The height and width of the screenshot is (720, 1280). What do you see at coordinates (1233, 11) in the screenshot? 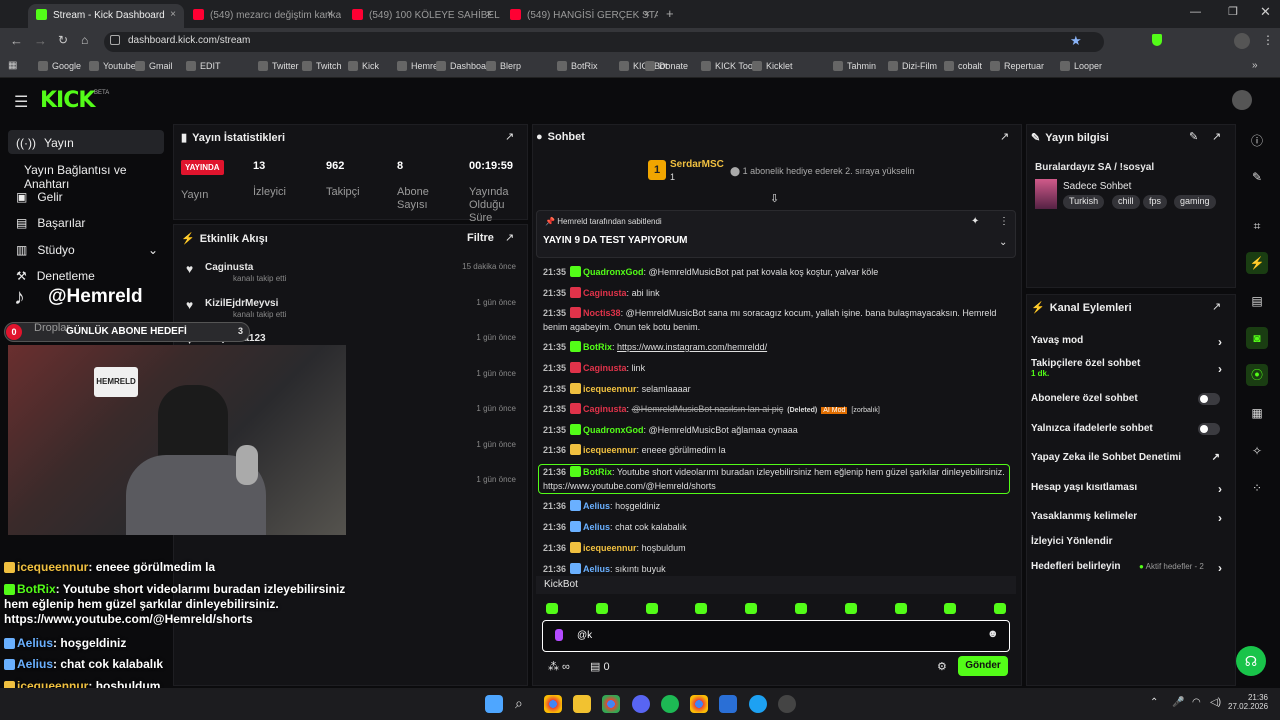
I see `maximize-button: ❐` at bounding box center [1233, 11].